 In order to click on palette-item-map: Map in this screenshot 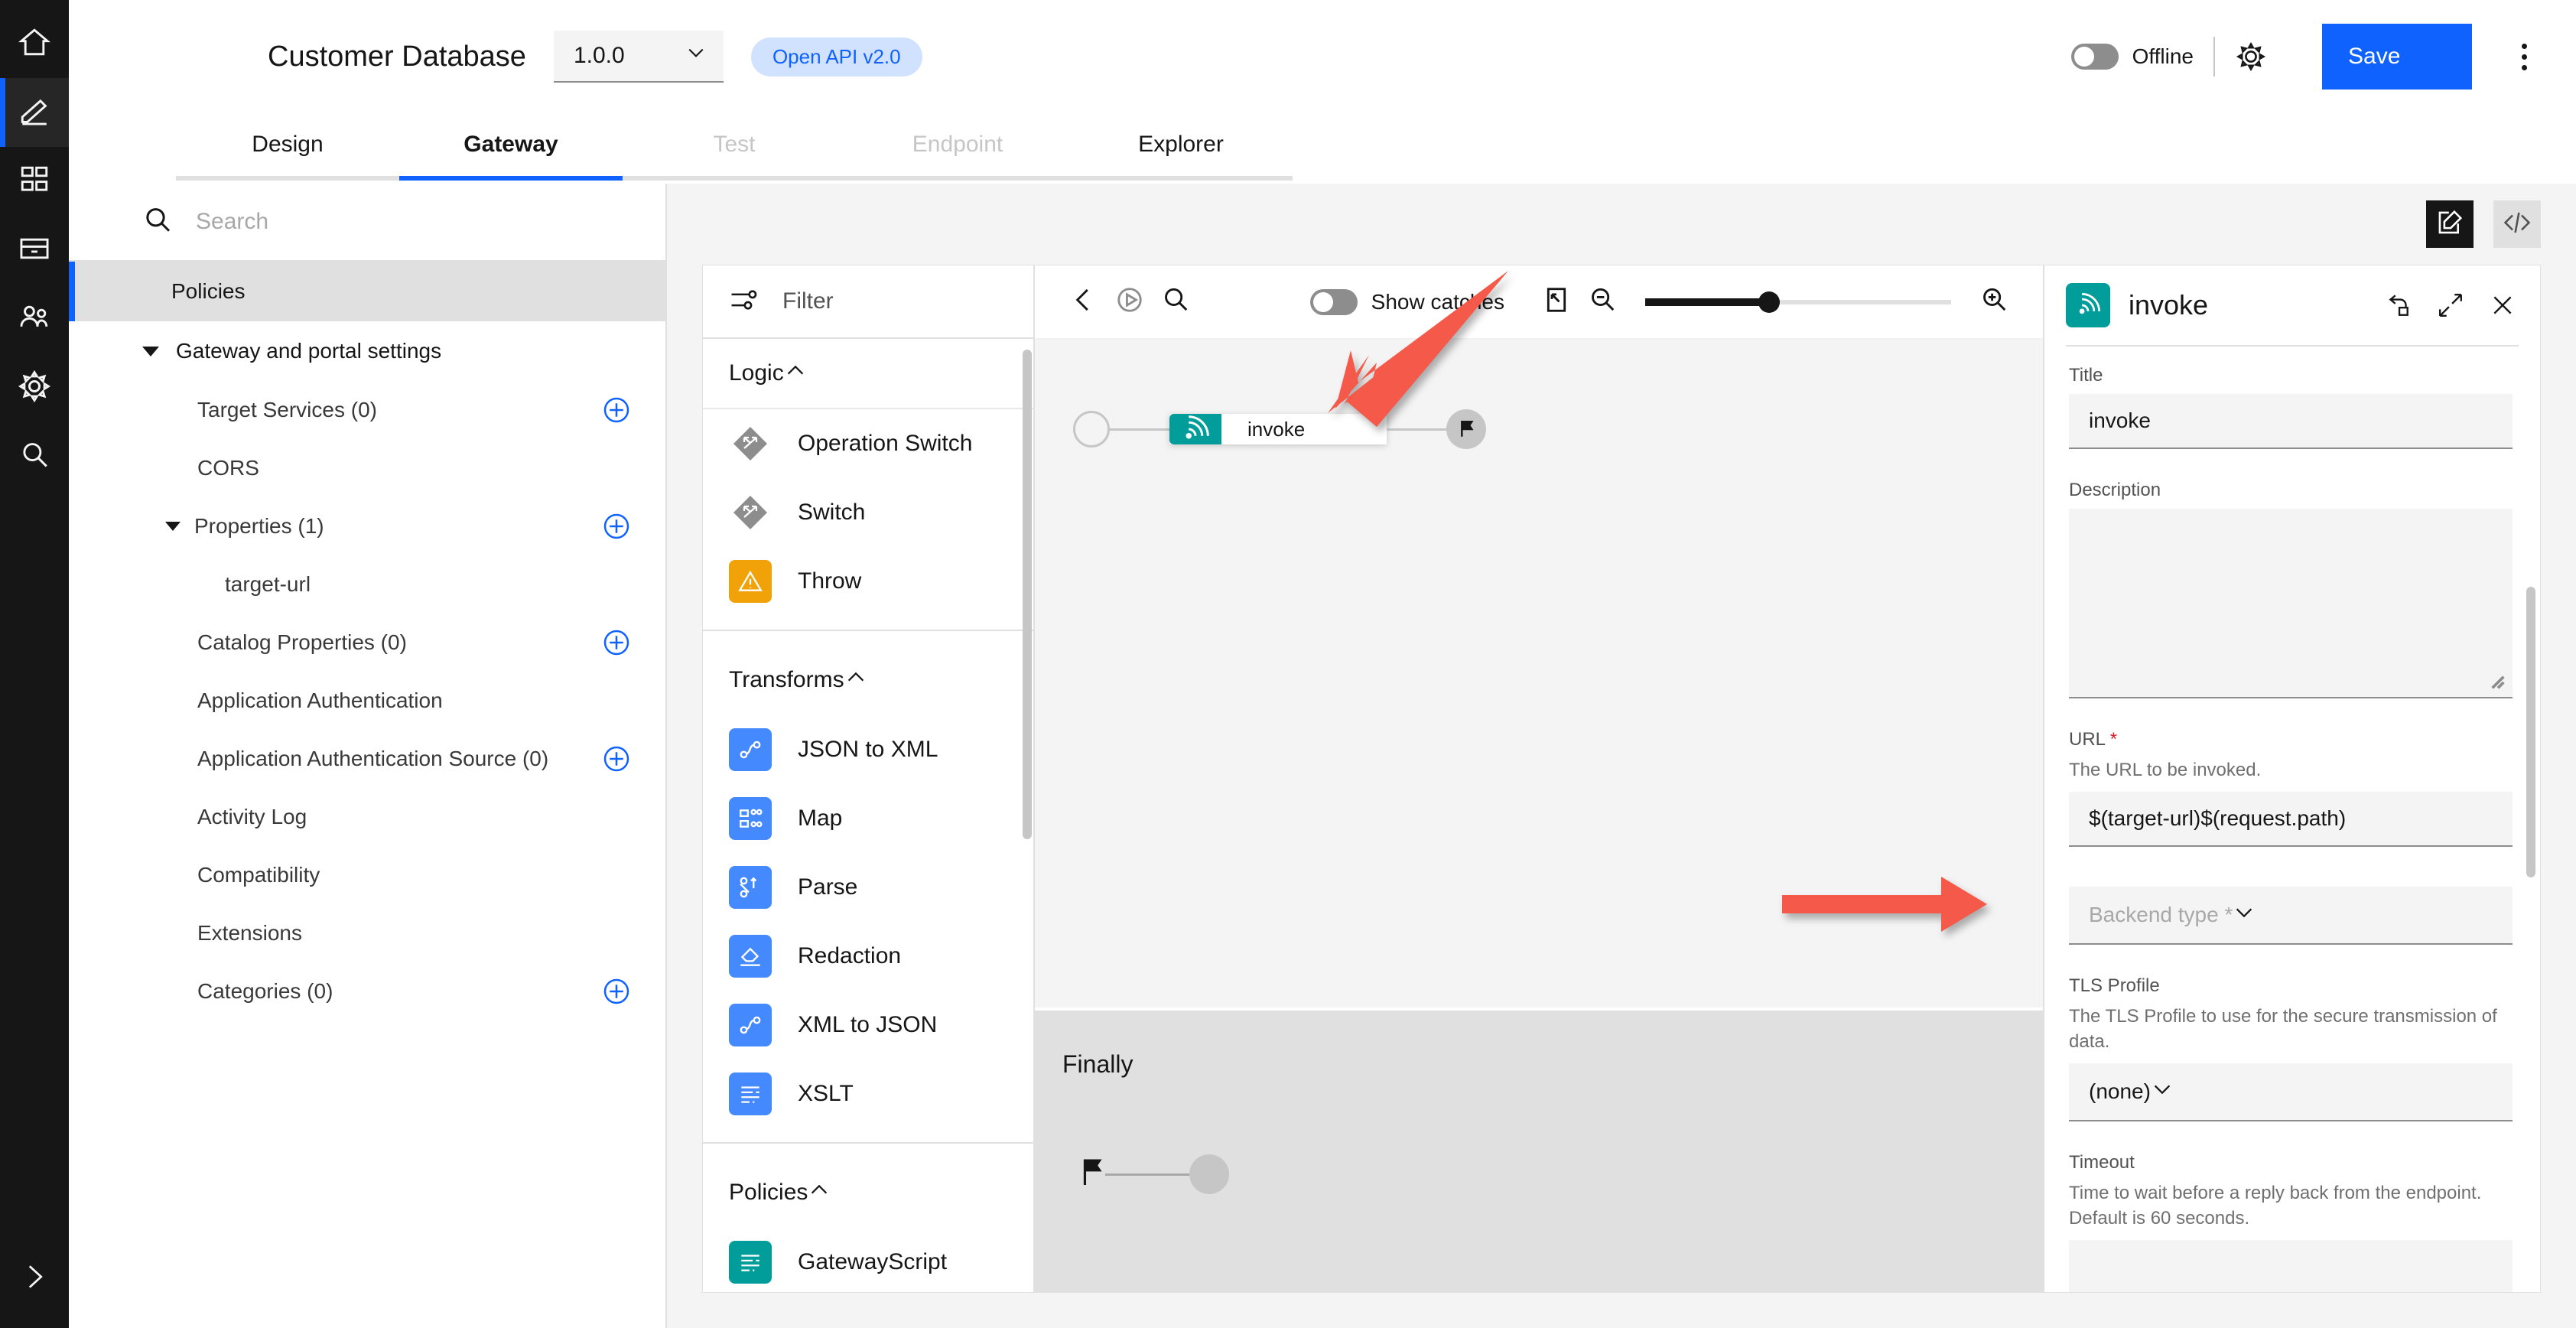, I will do `click(868, 819)`.